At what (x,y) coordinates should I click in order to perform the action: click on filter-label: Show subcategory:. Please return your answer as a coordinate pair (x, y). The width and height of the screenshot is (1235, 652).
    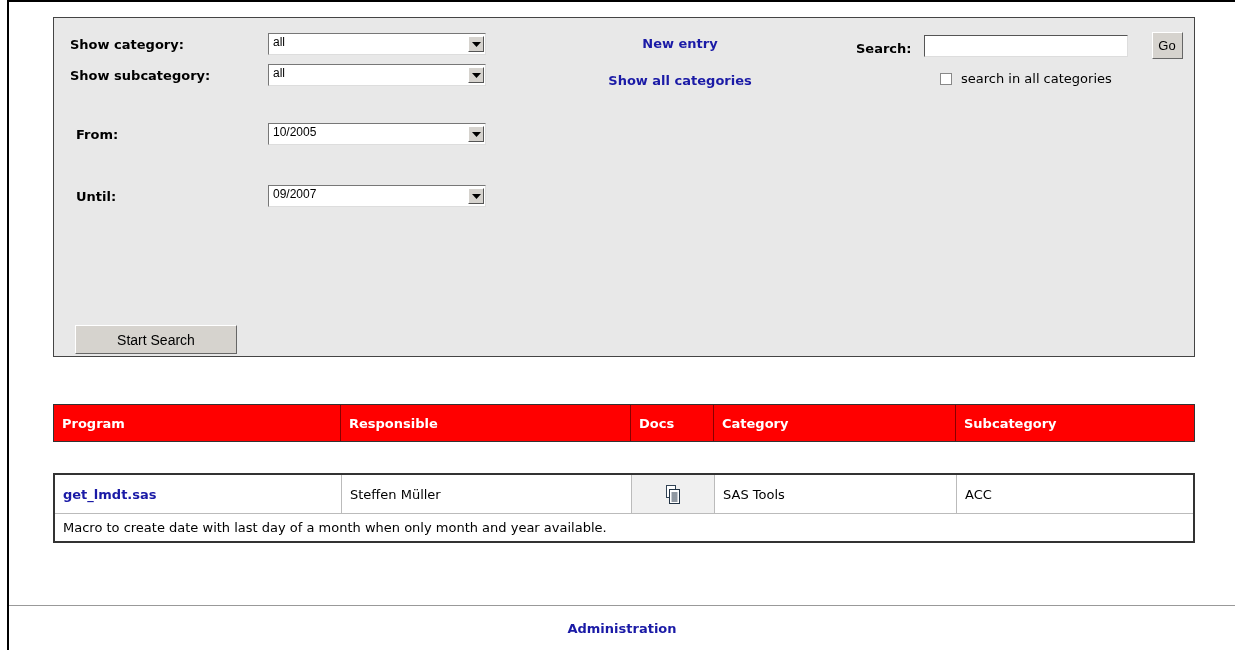
    Looking at the image, I should click on (141, 75).